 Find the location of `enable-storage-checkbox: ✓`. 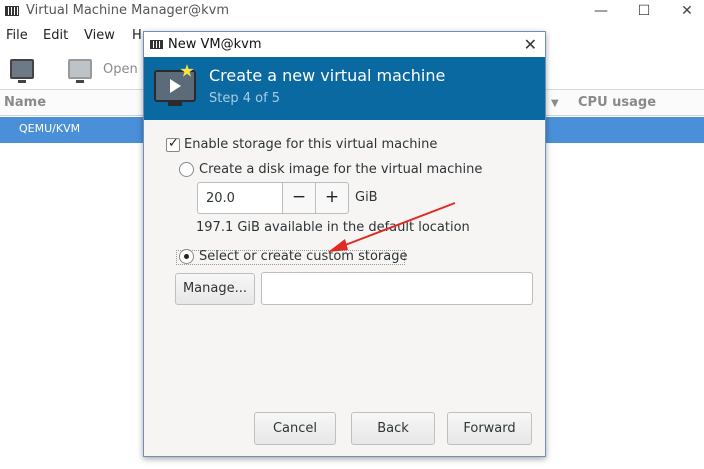

enable-storage-checkbox: ✓ is located at coordinates (173, 144).